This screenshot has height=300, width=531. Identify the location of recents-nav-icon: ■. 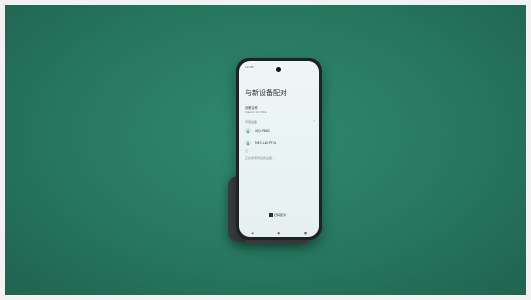
(305, 233).